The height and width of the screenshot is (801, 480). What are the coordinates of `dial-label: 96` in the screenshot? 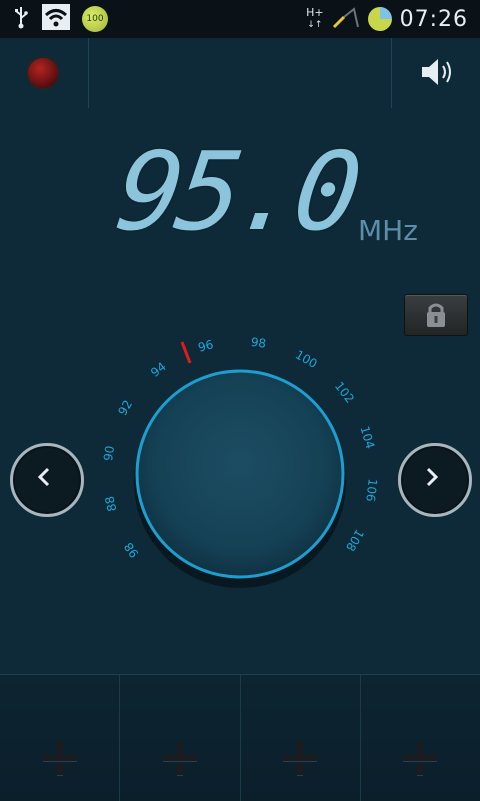 It's located at (205, 345).